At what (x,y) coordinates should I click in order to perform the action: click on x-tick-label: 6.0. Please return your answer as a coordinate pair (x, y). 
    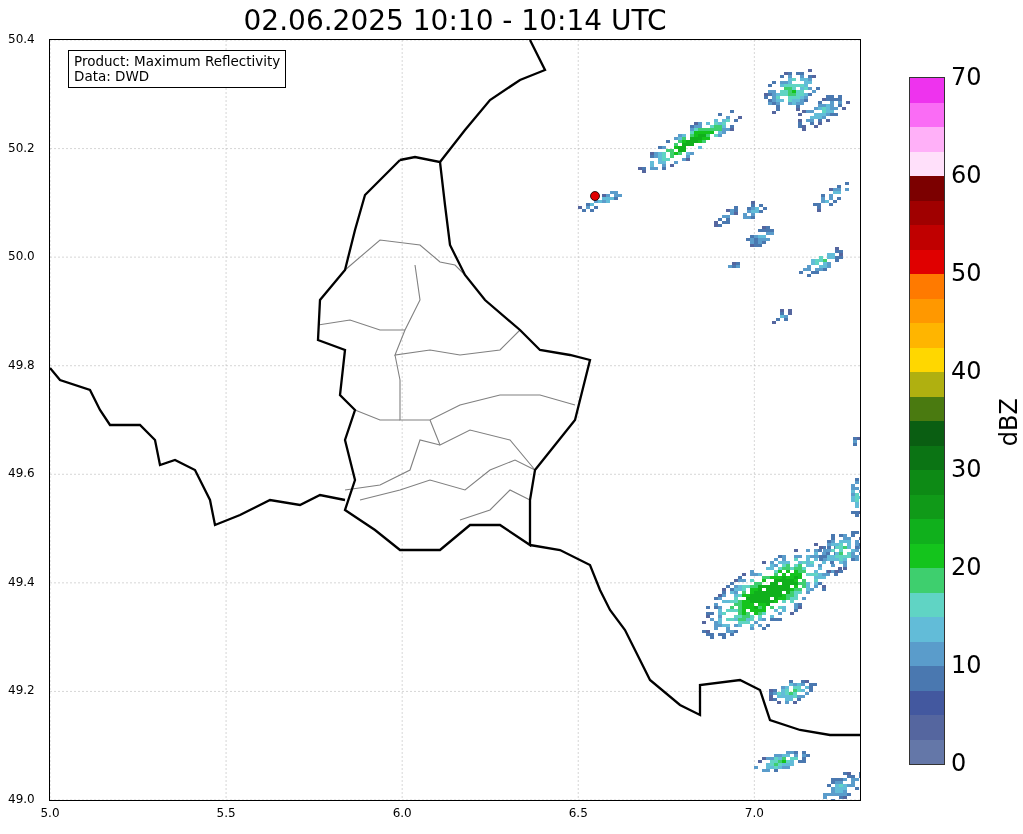
    Looking at the image, I should click on (402, 813).